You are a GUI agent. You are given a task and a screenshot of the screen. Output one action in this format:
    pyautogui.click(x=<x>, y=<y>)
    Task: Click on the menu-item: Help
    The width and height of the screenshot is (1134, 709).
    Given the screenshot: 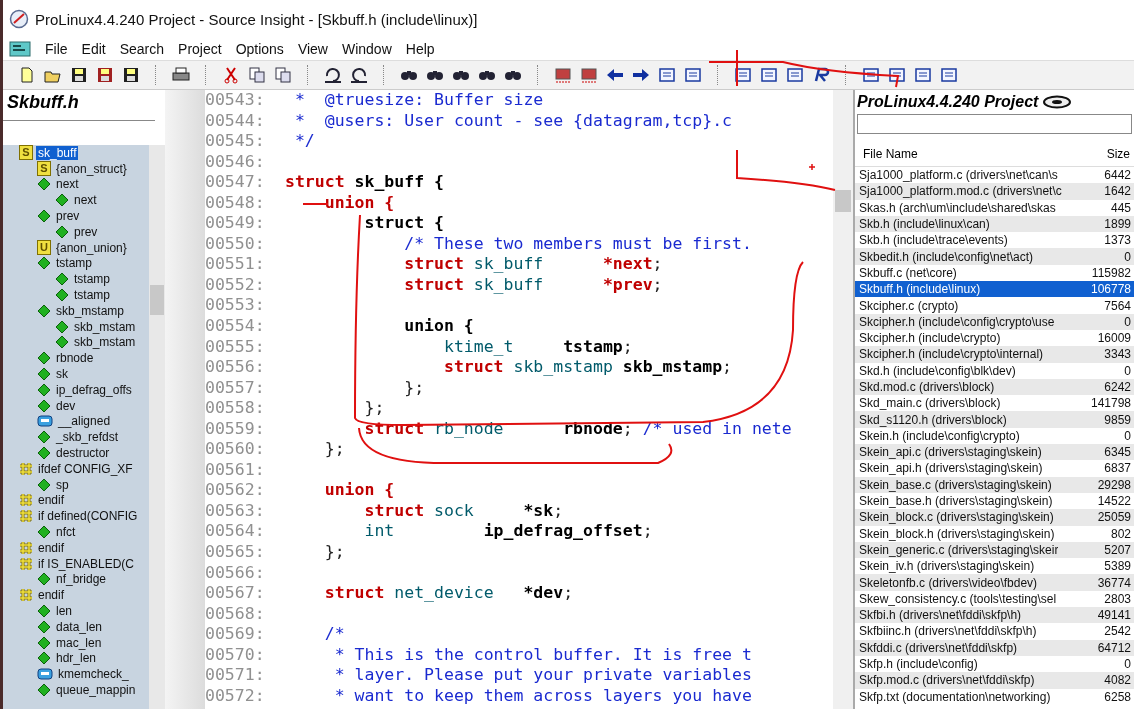 What is the action you would take?
    pyautogui.click(x=420, y=49)
    